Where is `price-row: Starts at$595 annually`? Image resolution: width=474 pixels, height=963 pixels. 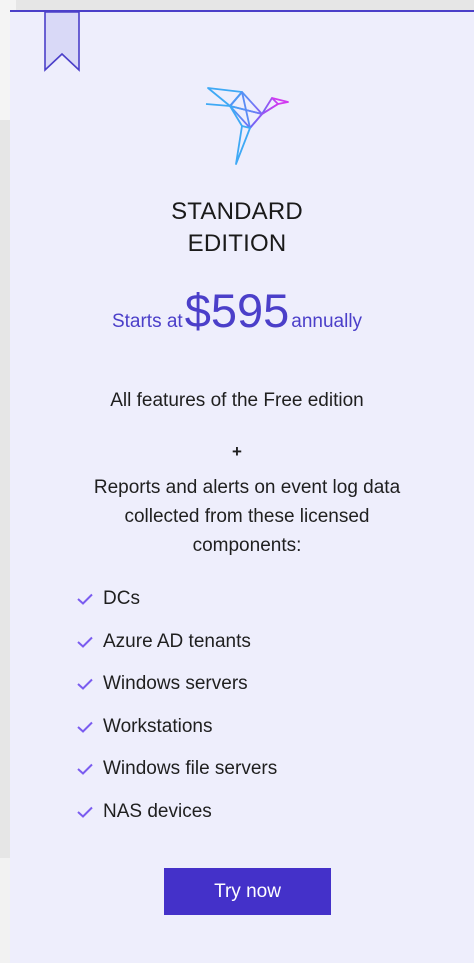 price-row: Starts at$595 annually is located at coordinates (237, 311).